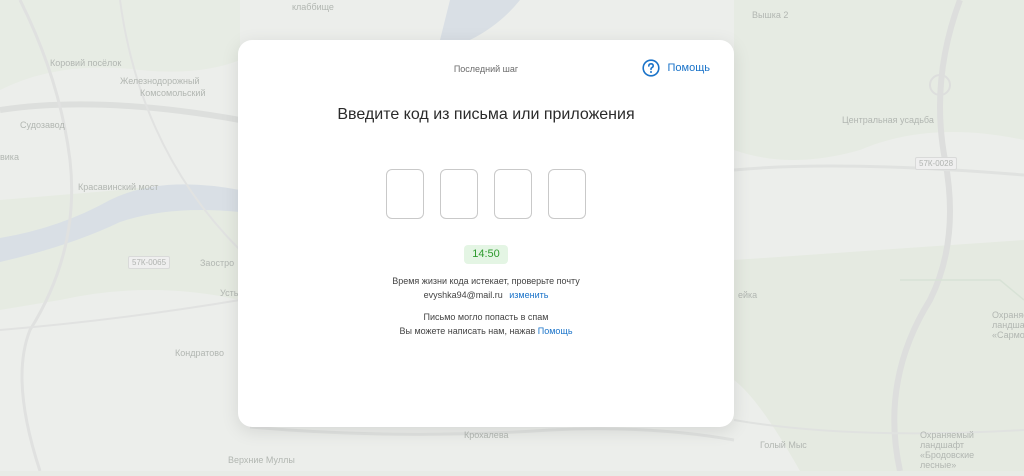  I want to click on email-address: evyshka94@mail.ru, so click(463, 295).